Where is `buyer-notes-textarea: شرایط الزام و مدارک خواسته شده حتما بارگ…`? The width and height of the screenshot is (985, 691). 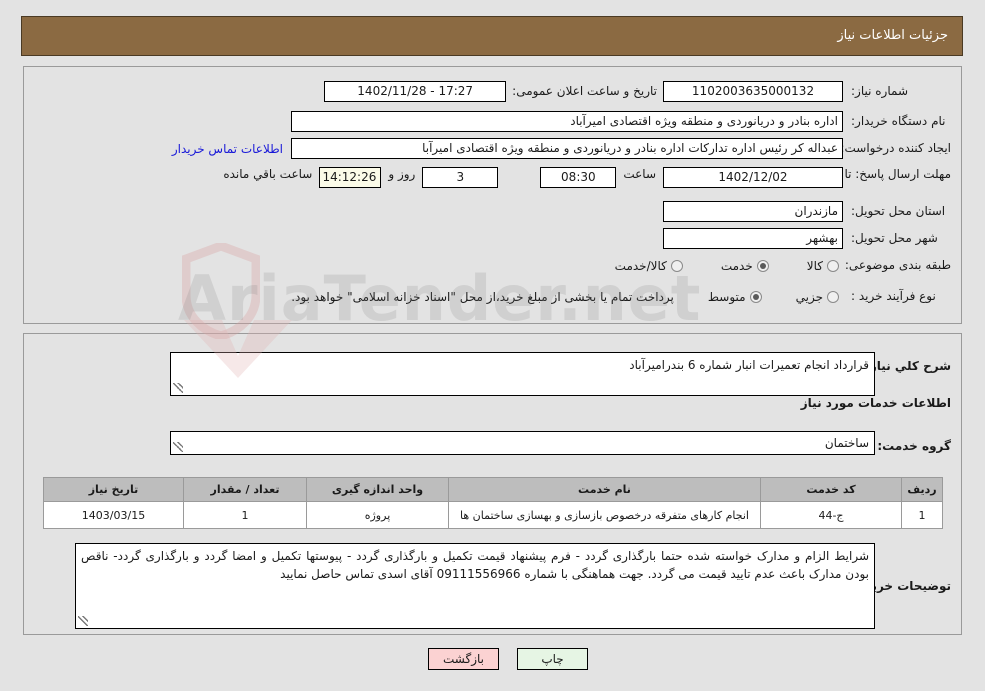
buyer-notes-textarea: شرایط الزام و مدارک خواسته شده حتما بارگ… is located at coordinates (475, 586).